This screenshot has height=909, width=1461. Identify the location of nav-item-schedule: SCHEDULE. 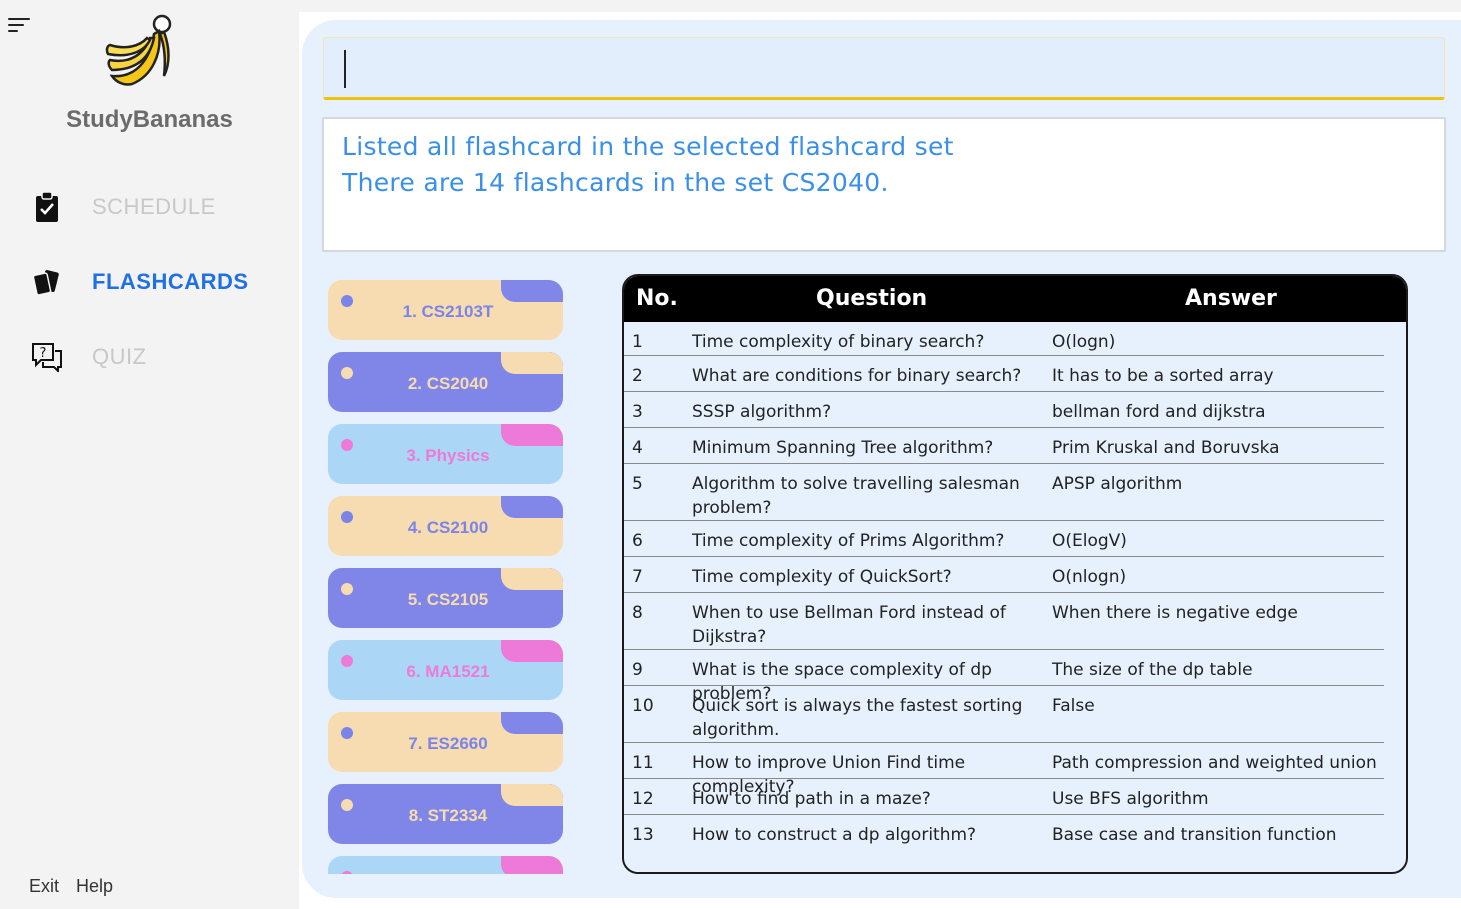
(160, 207).